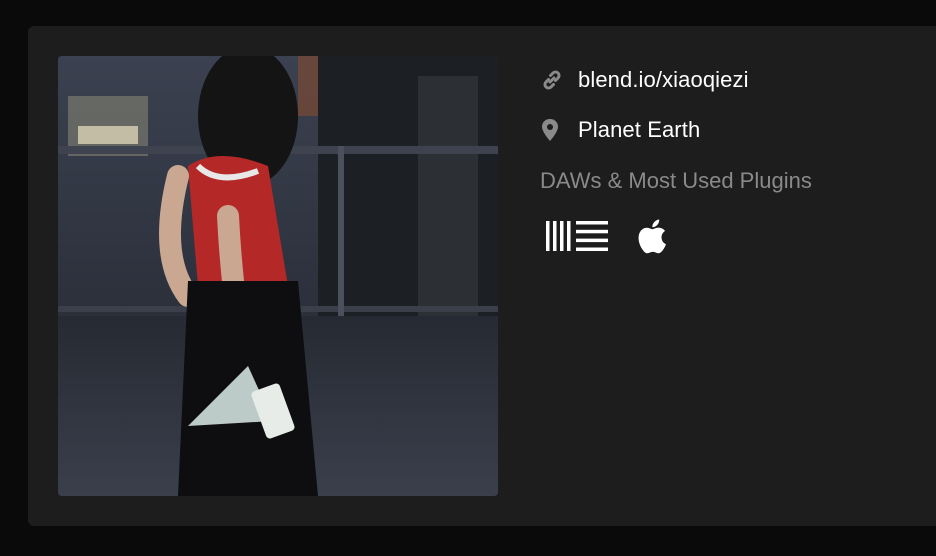 The image size is (936, 556). What do you see at coordinates (553, 130) in the screenshot?
I see `map-pin-icon` at bounding box center [553, 130].